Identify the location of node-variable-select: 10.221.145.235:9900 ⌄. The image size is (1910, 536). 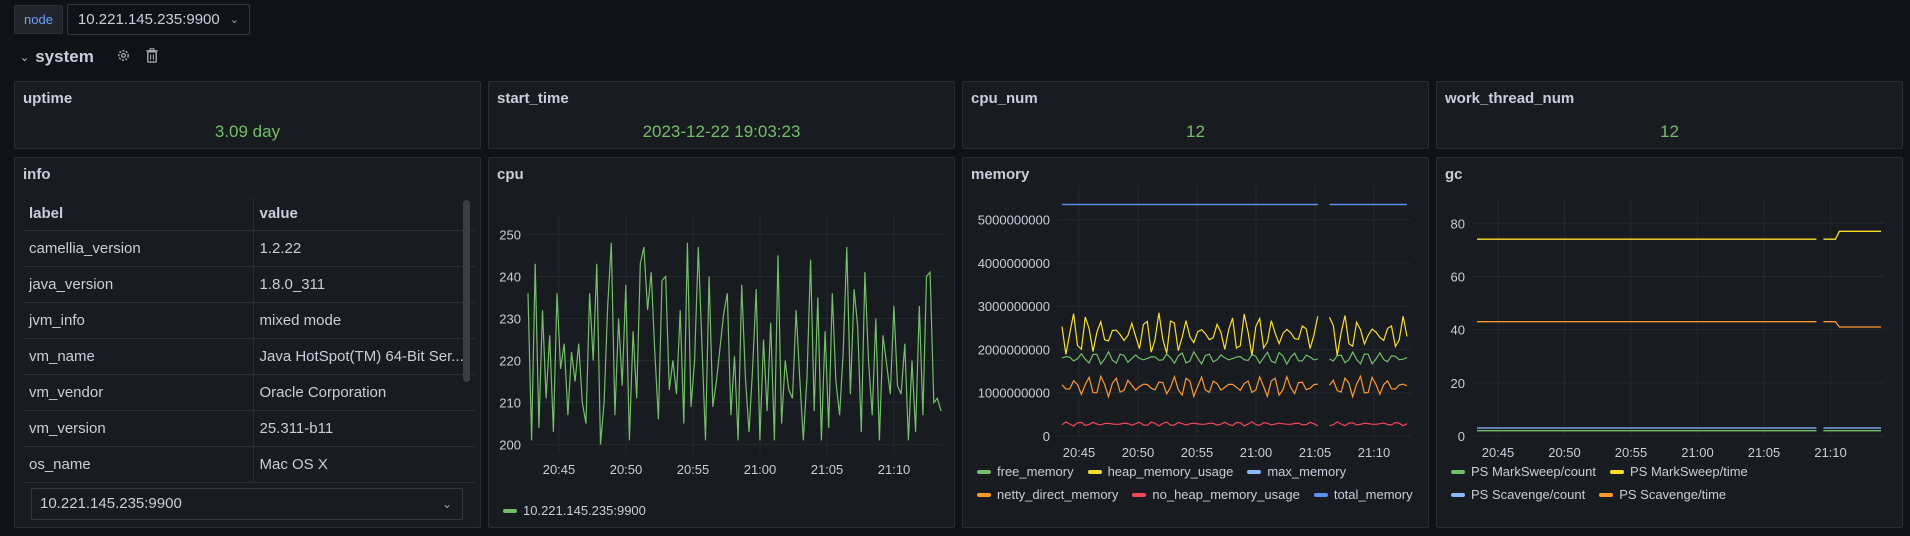
(158, 19).